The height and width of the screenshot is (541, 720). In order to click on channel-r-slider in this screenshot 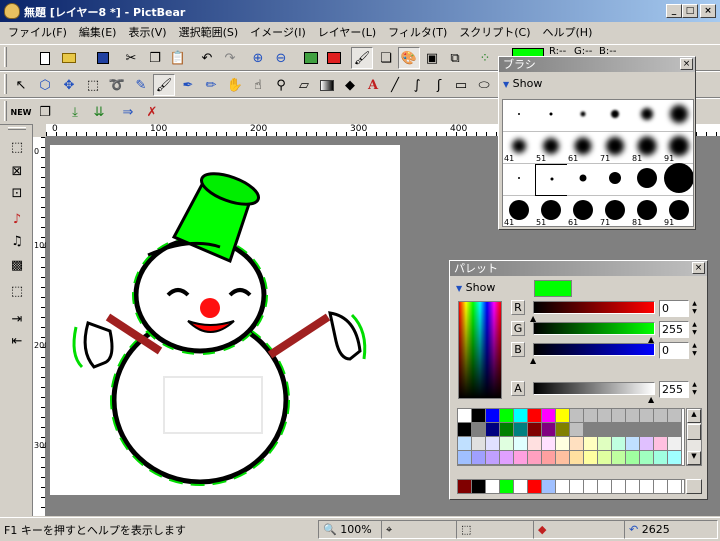, I will do `click(594, 307)`.